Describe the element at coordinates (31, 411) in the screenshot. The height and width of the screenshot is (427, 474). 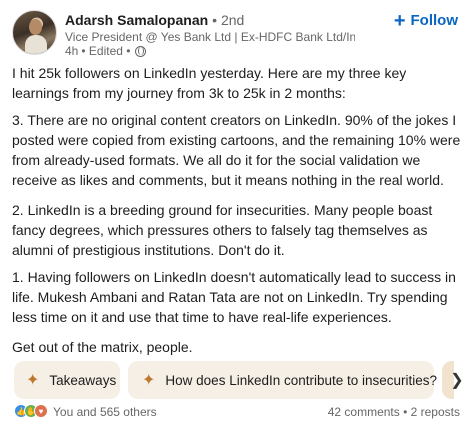
I see `reaction-icons: 👍 ✋ ♥` at that location.